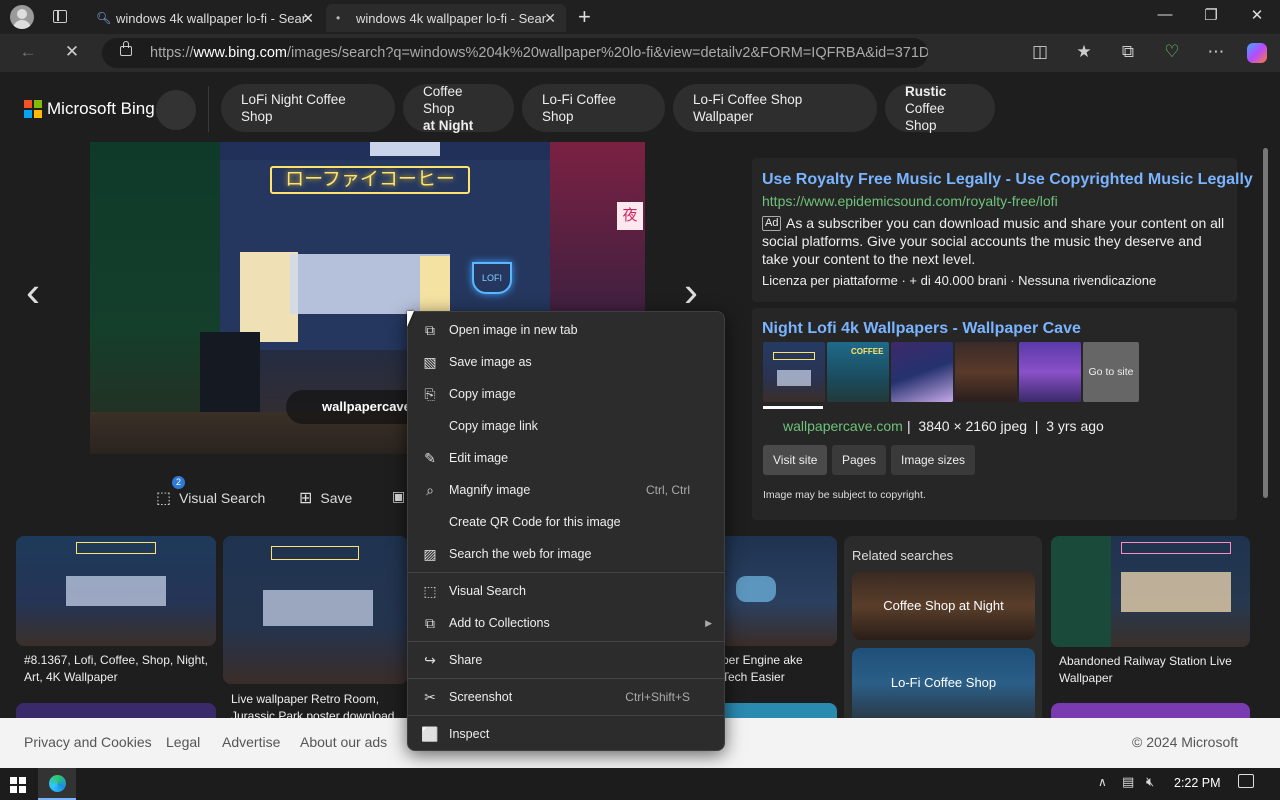 This screenshot has height=800, width=1280. I want to click on source-overlay: wallpapercave, so click(356, 407).